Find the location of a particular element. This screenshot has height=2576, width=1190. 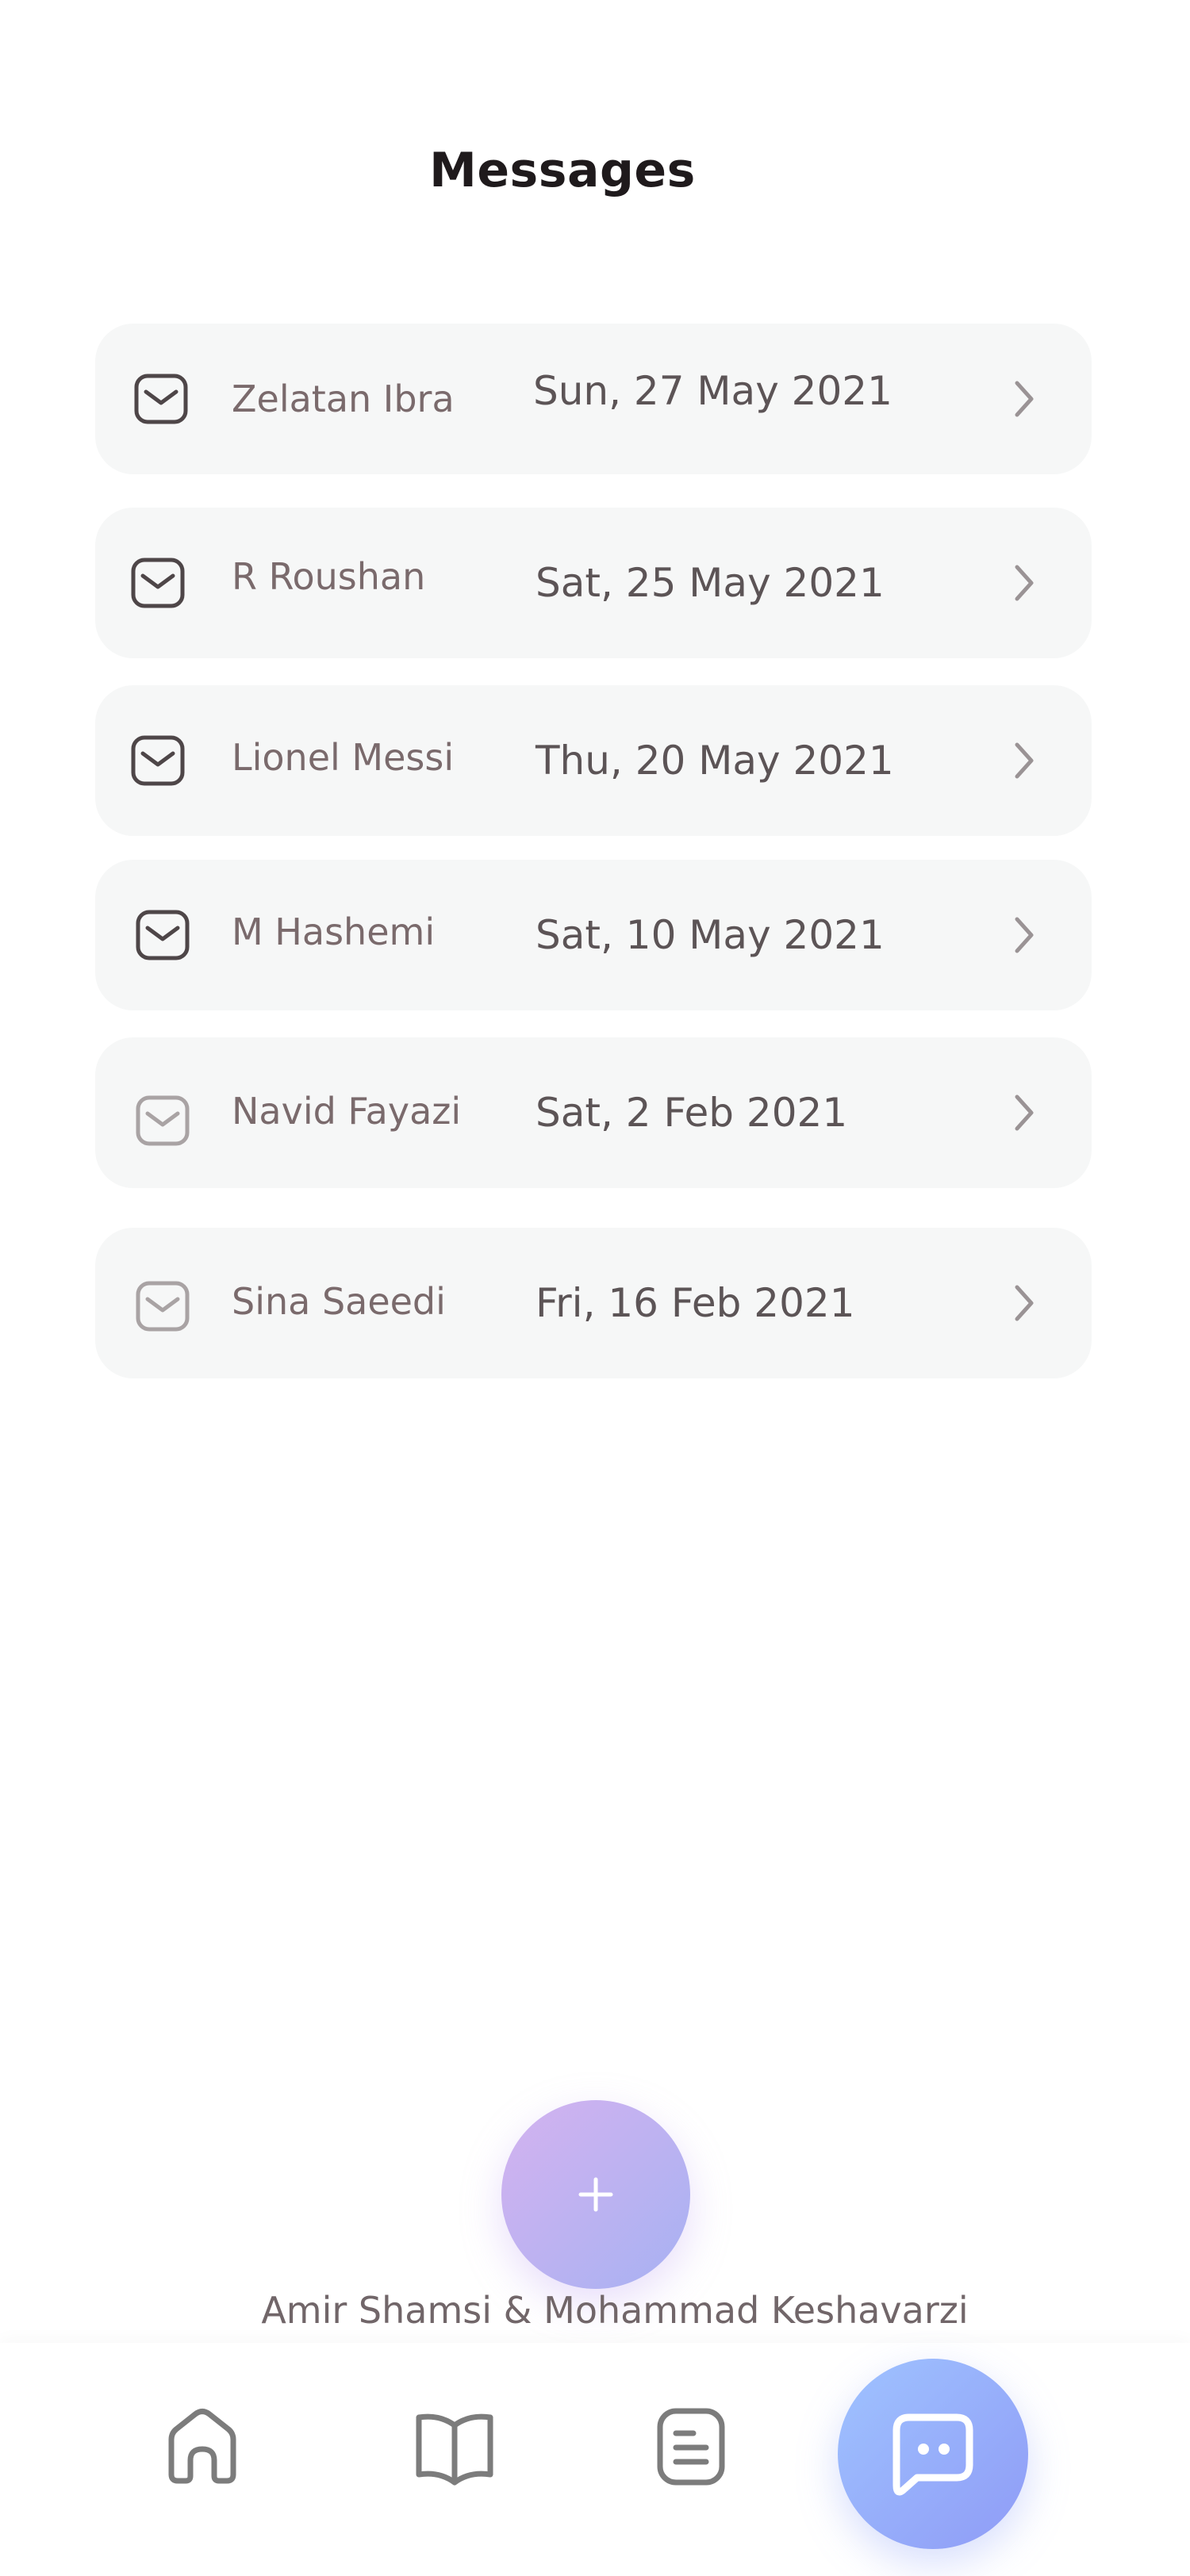

message-item-navid-fayazi: Navid Fayazi Sat, 2 Feb 2021 is located at coordinates (593, 1113).